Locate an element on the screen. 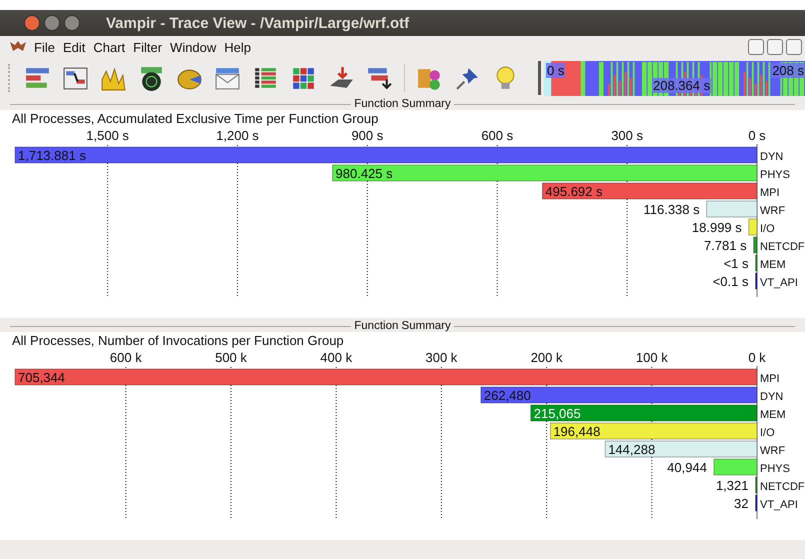 Image resolution: width=805 pixels, height=559 pixels. value-label: <0.1 s is located at coordinates (730, 281).